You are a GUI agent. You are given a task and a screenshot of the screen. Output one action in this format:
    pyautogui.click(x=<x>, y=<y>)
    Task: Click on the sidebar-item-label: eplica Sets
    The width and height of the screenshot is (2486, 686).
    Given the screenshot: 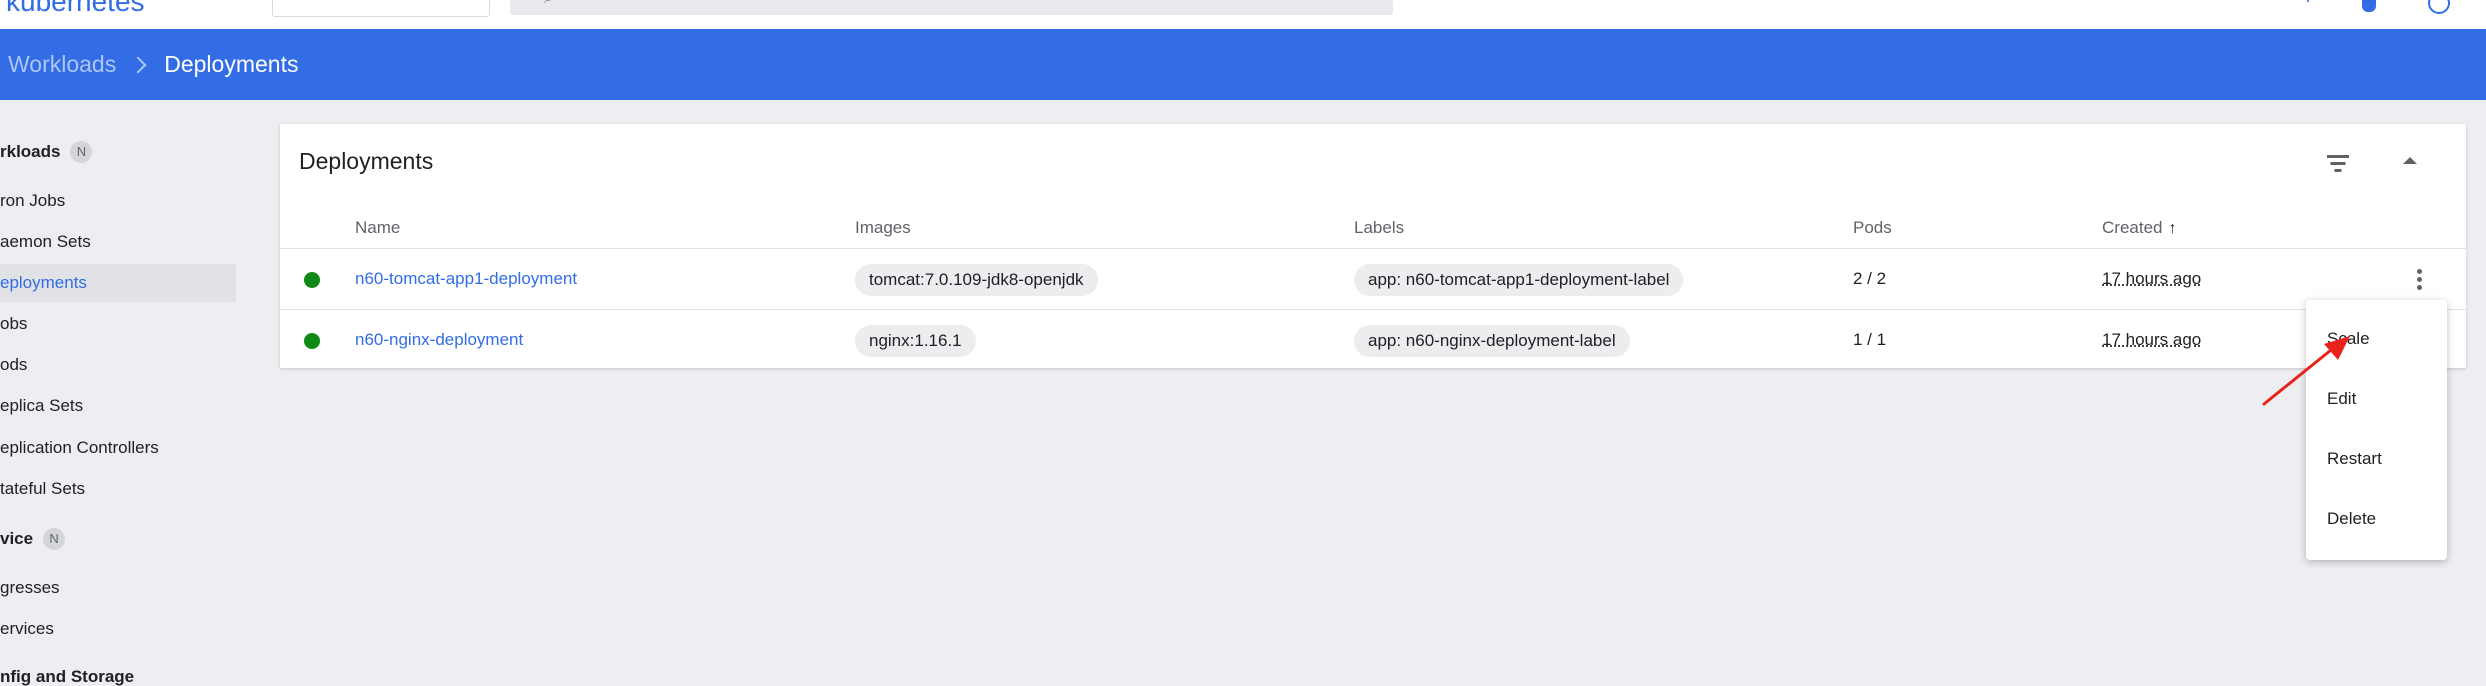 What is the action you would take?
    pyautogui.click(x=42, y=405)
    